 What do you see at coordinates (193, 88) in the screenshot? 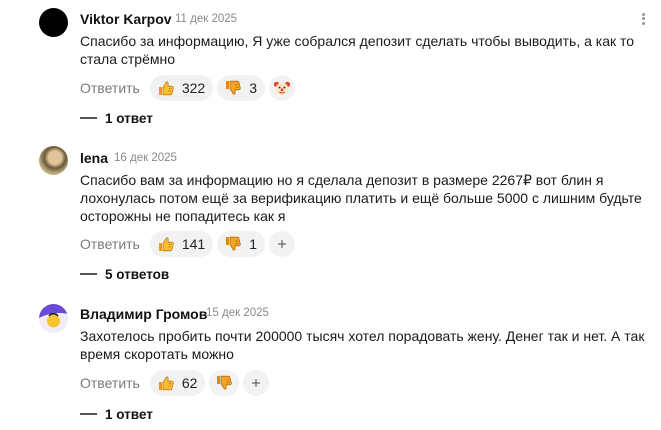
I see `like-count: 322` at bounding box center [193, 88].